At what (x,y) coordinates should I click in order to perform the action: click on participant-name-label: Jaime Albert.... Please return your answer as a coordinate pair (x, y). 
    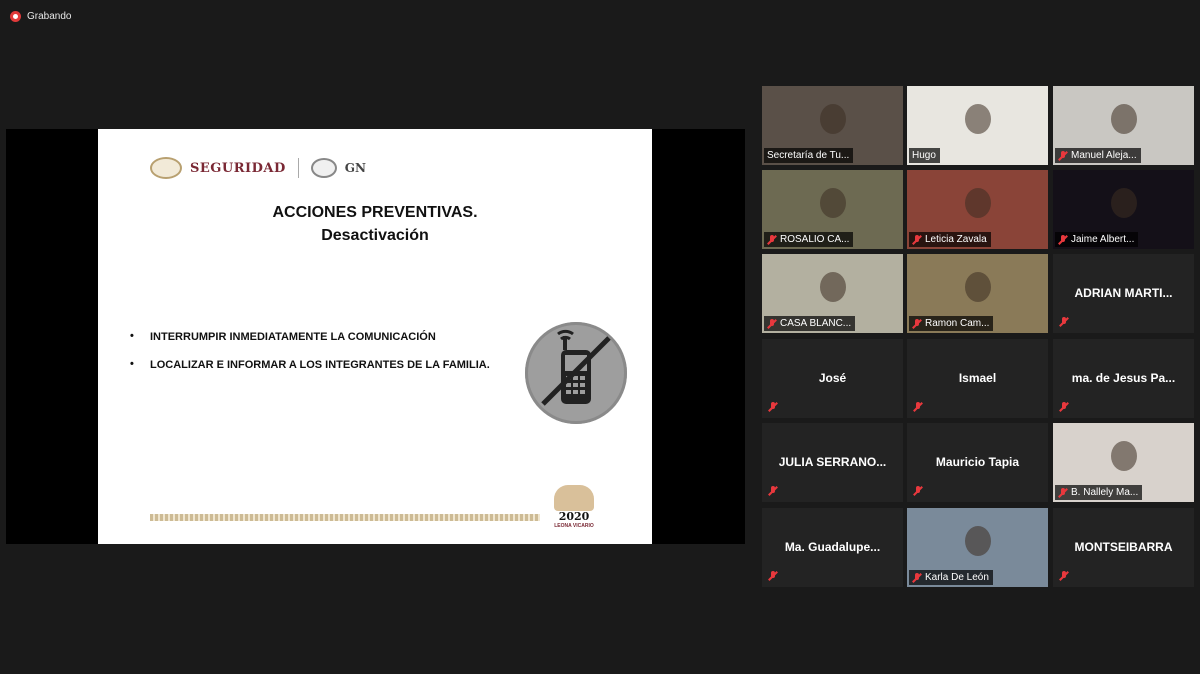
    Looking at the image, I should click on (1097, 239).